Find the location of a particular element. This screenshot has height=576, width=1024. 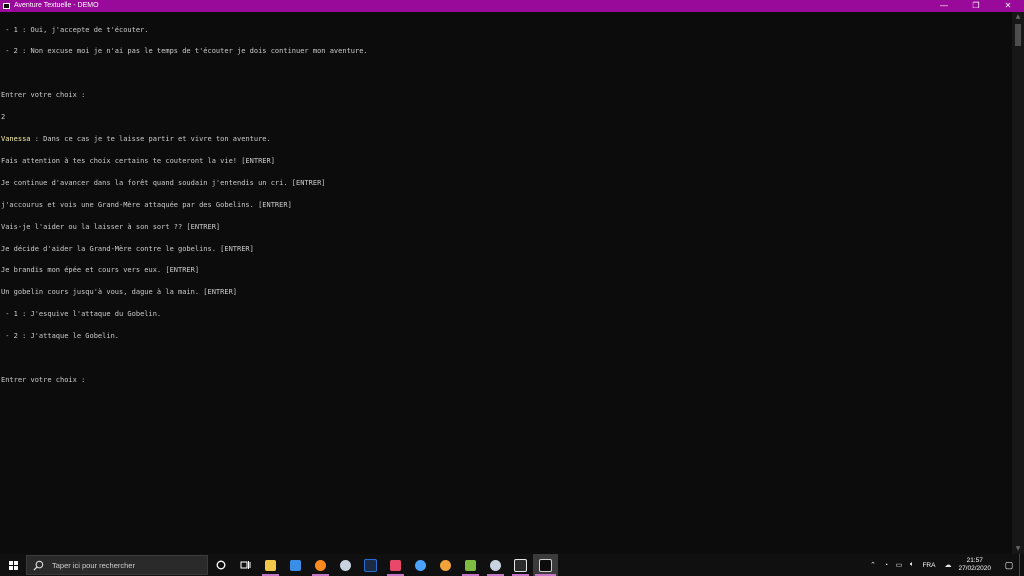

search-icon is located at coordinates (38, 565).